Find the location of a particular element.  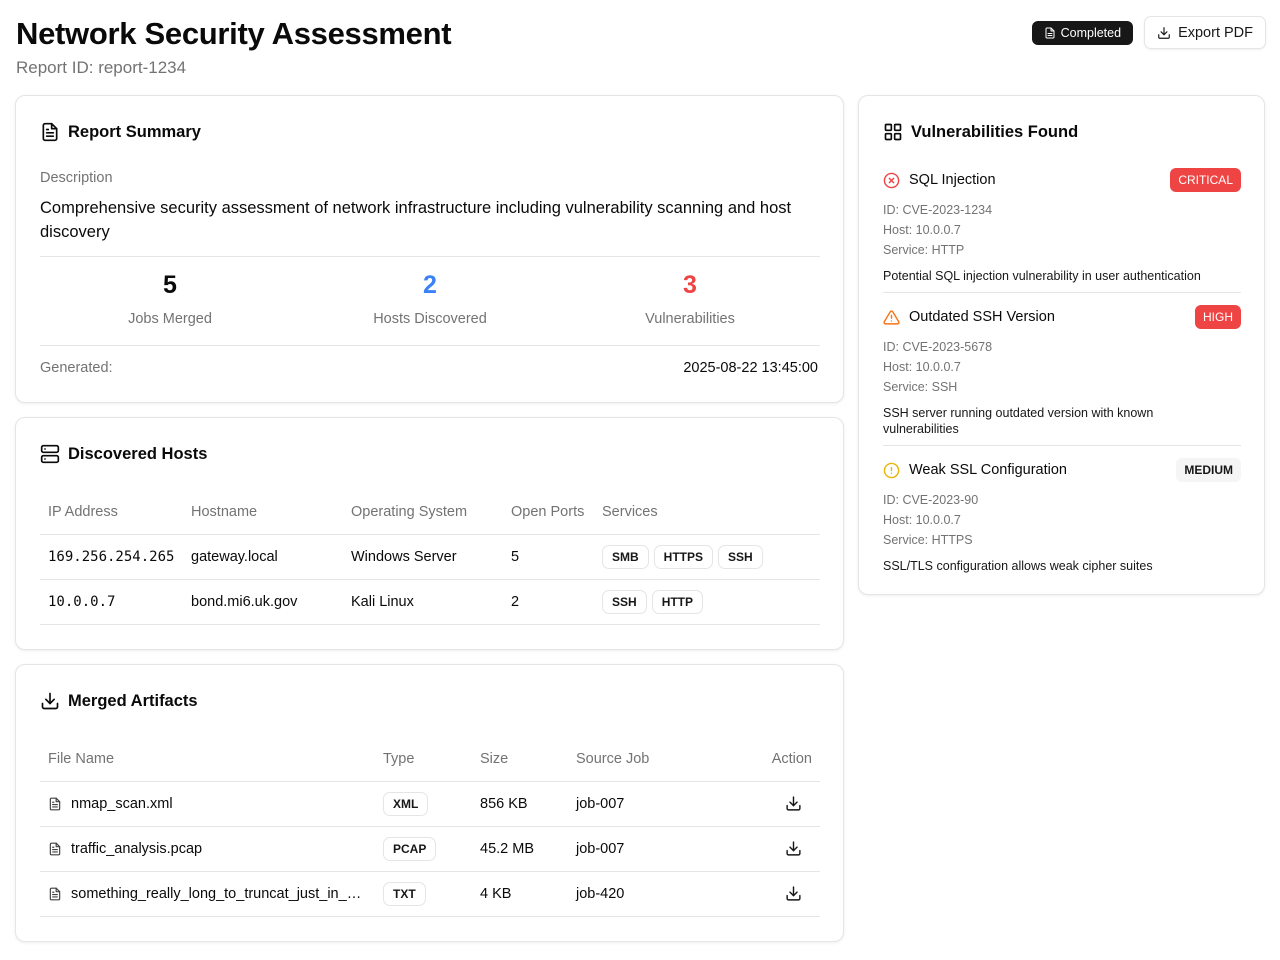

column-header: Hostname is located at coordinates (263, 512).